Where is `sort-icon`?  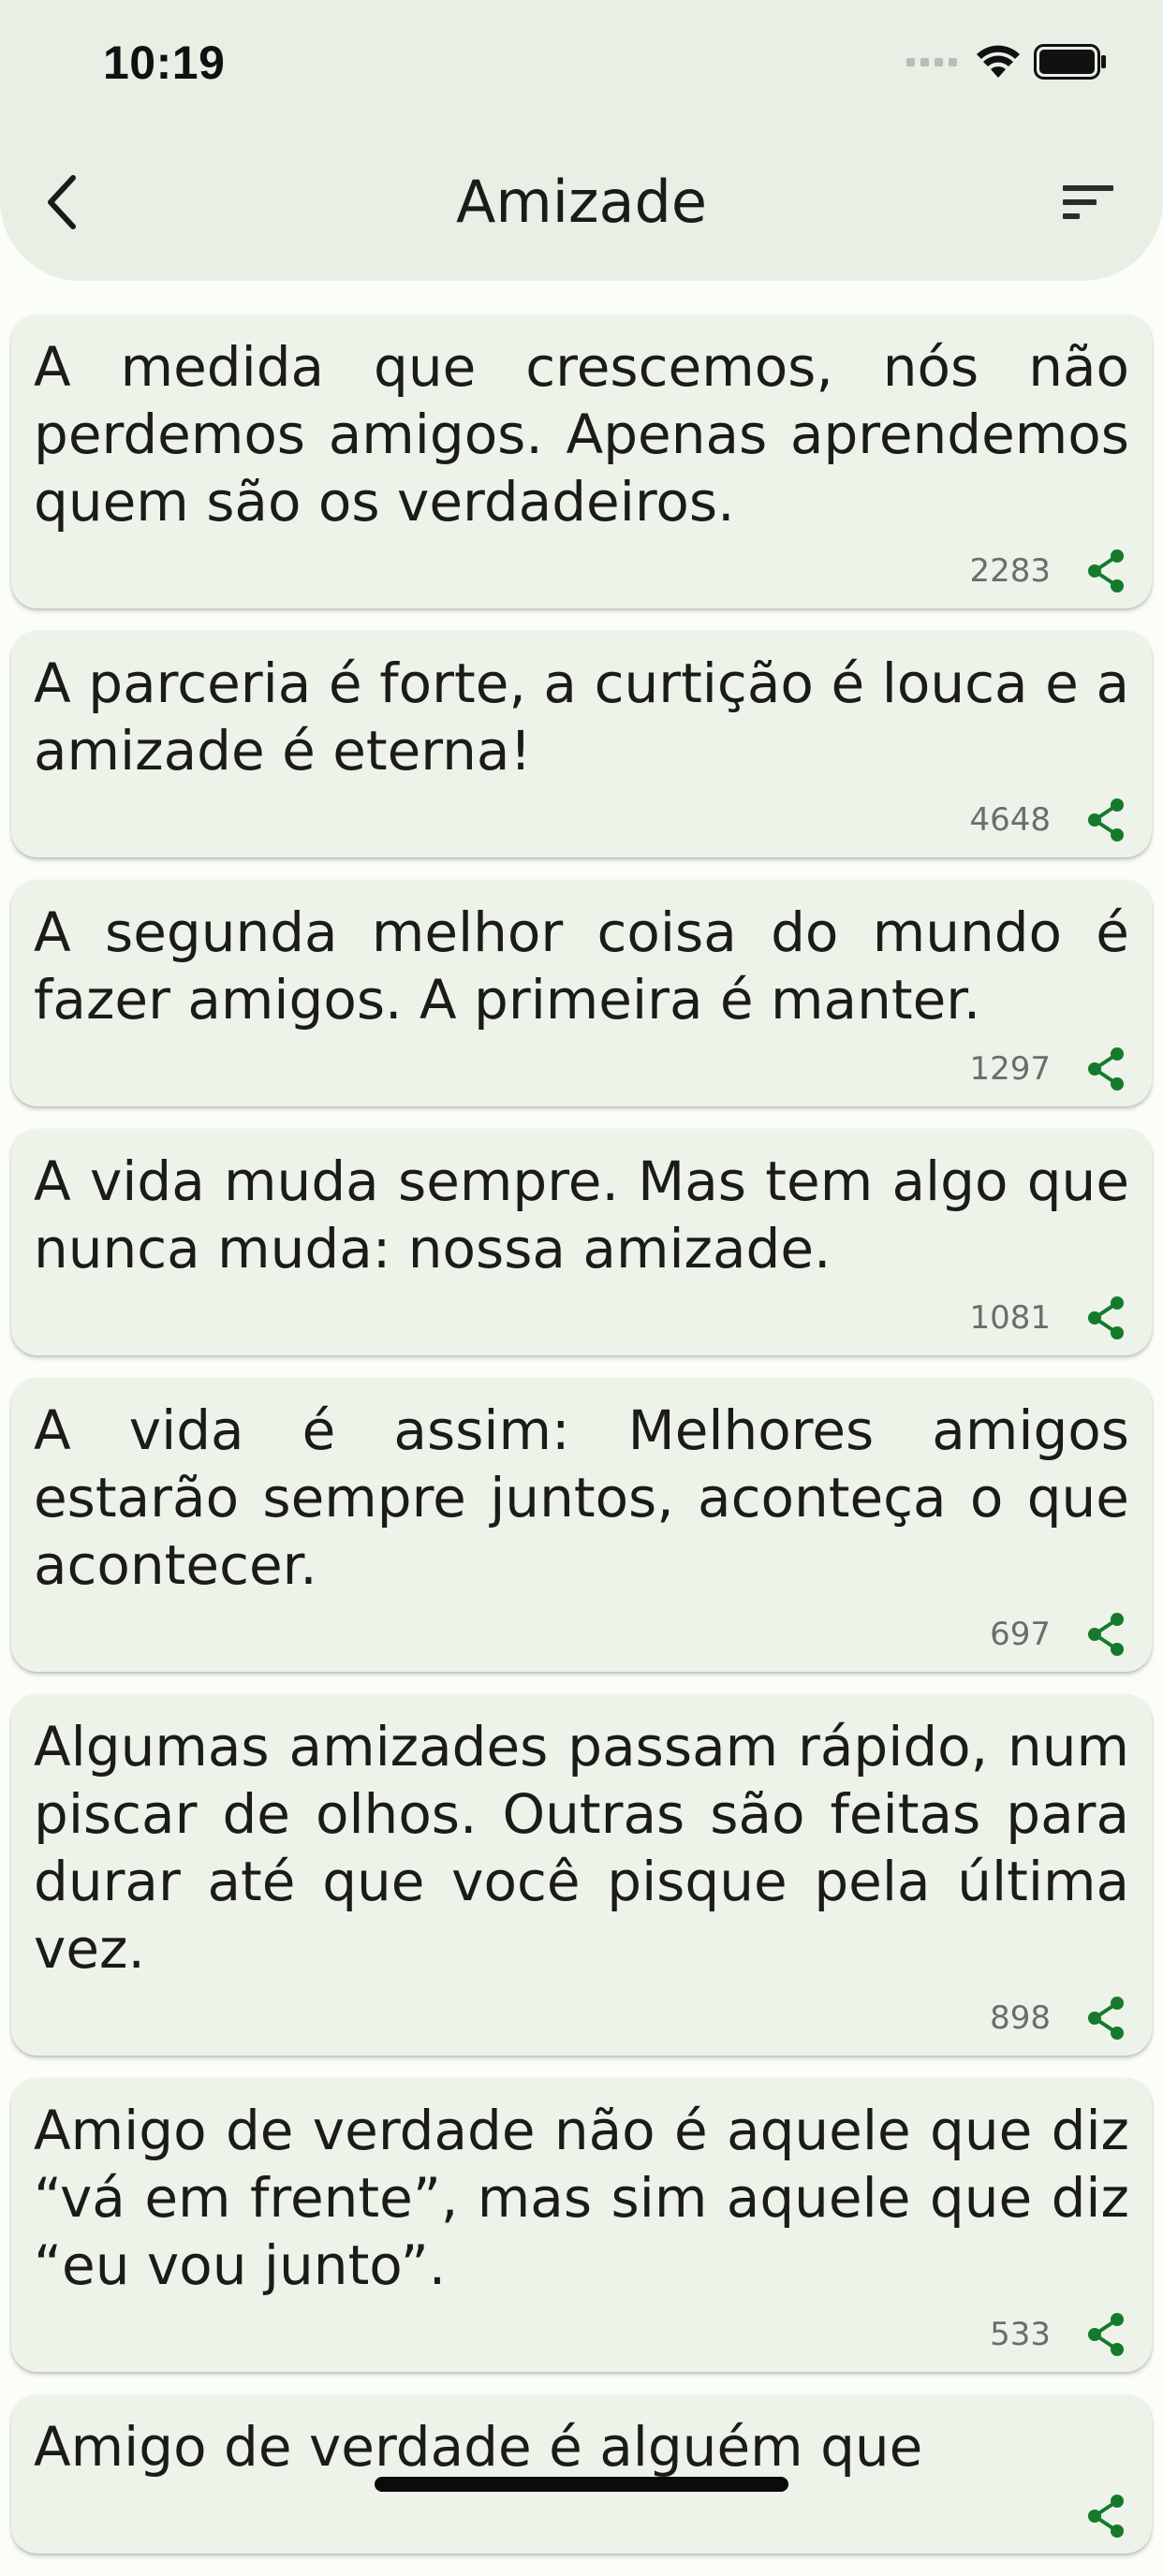 sort-icon is located at coordinates (1088, 202).